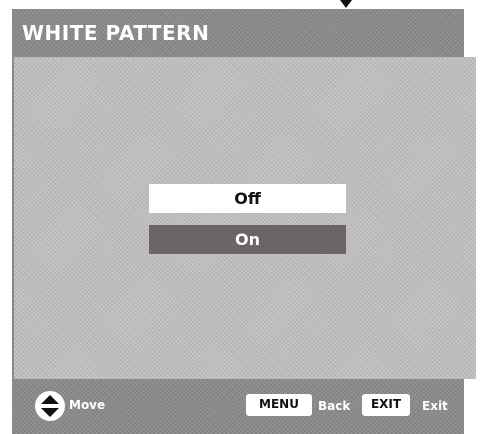  Describe the element at coordinates (116, 33) in the screenshot. I see `menu-title: WHITE PATTERN` at that location.